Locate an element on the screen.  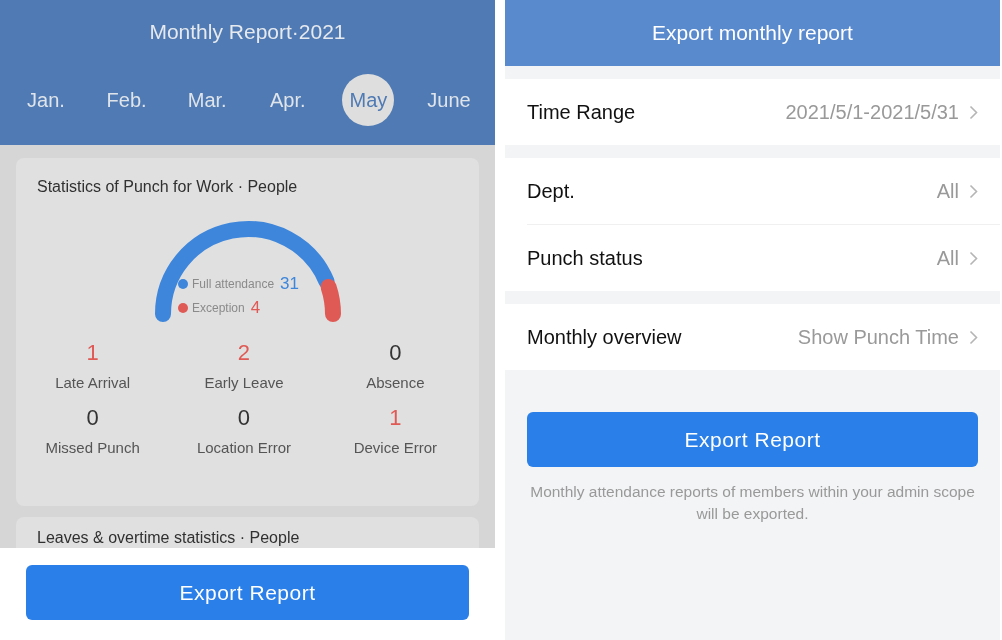
row-label: Monthly overview is located at coordinates (605, 337).